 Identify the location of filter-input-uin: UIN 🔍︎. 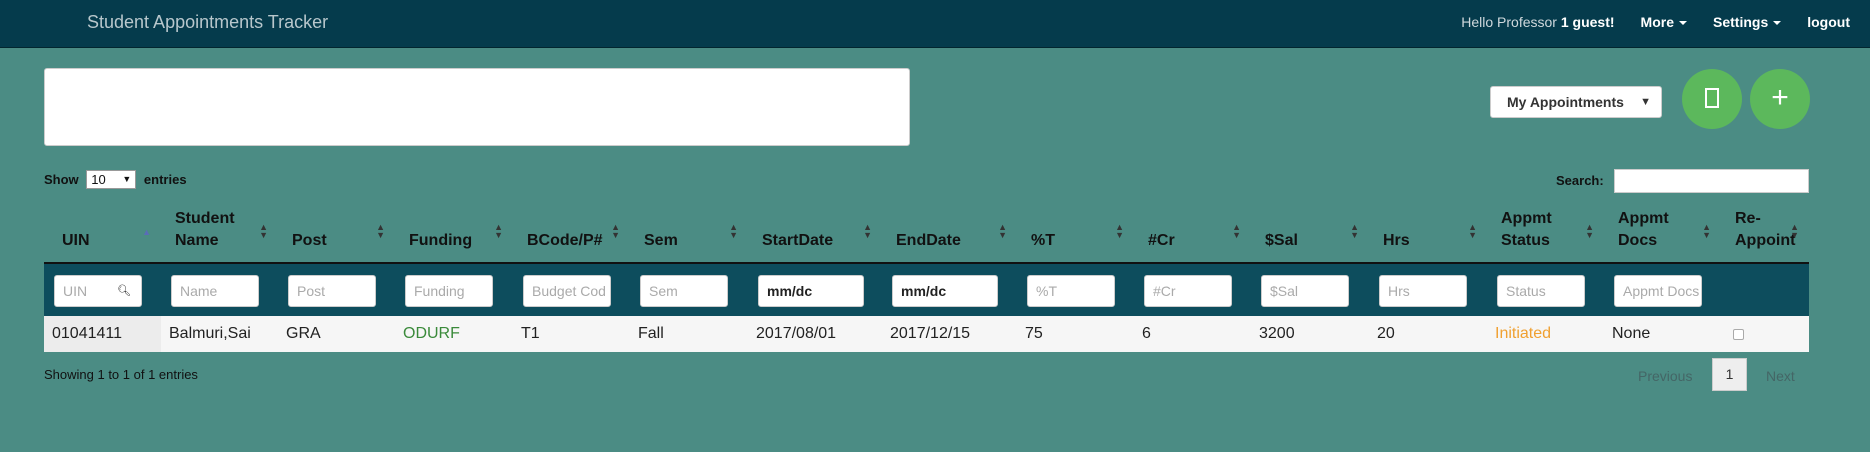
(98, 291).